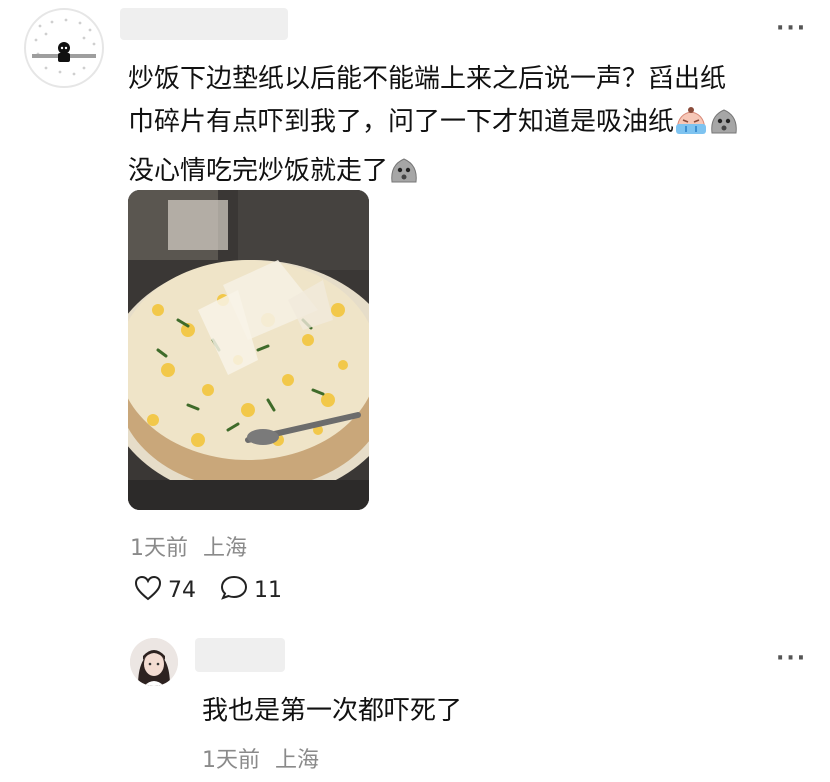 The image size is (830, 782). What do you see at coordinates (165, 590) in the screenshot?
I see `like-button: 74` at bounding box center [165, 590].